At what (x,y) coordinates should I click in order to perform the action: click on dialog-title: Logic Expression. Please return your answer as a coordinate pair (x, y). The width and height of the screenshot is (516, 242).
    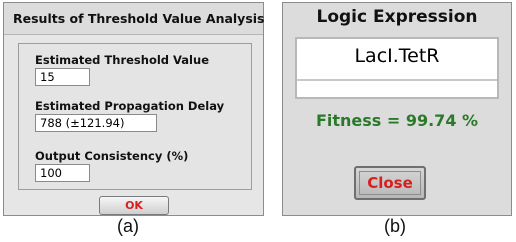
    Looking at the image, I should click on (397, 17).